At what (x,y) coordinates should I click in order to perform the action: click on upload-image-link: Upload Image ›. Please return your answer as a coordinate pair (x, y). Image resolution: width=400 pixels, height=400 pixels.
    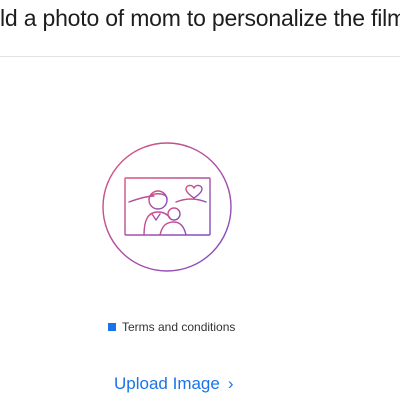
    Looking at the image, I should click on (174, 384).